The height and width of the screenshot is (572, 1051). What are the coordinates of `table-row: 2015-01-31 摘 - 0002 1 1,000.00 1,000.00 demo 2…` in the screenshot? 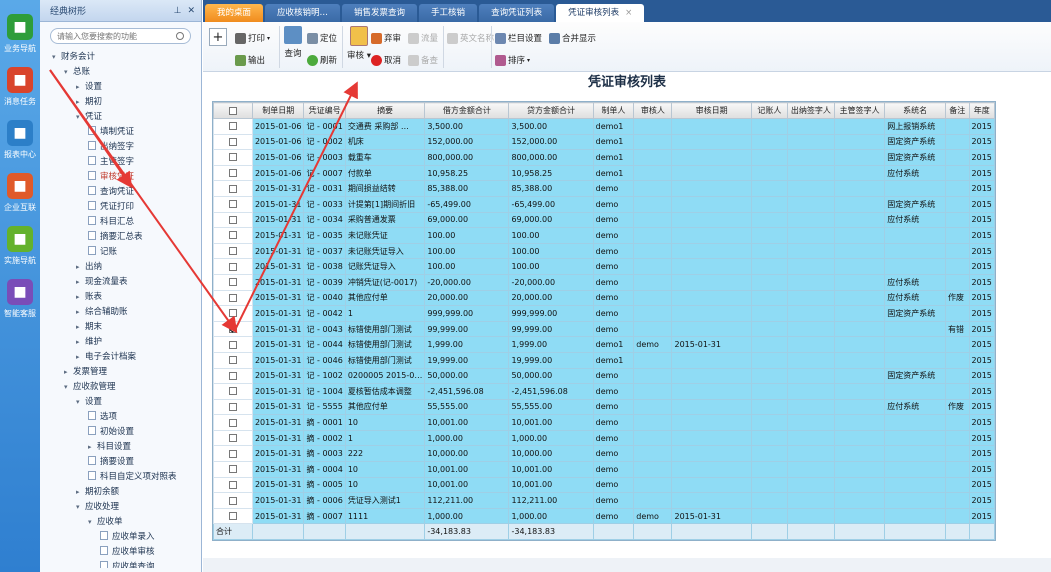 It's located at (604, 438).